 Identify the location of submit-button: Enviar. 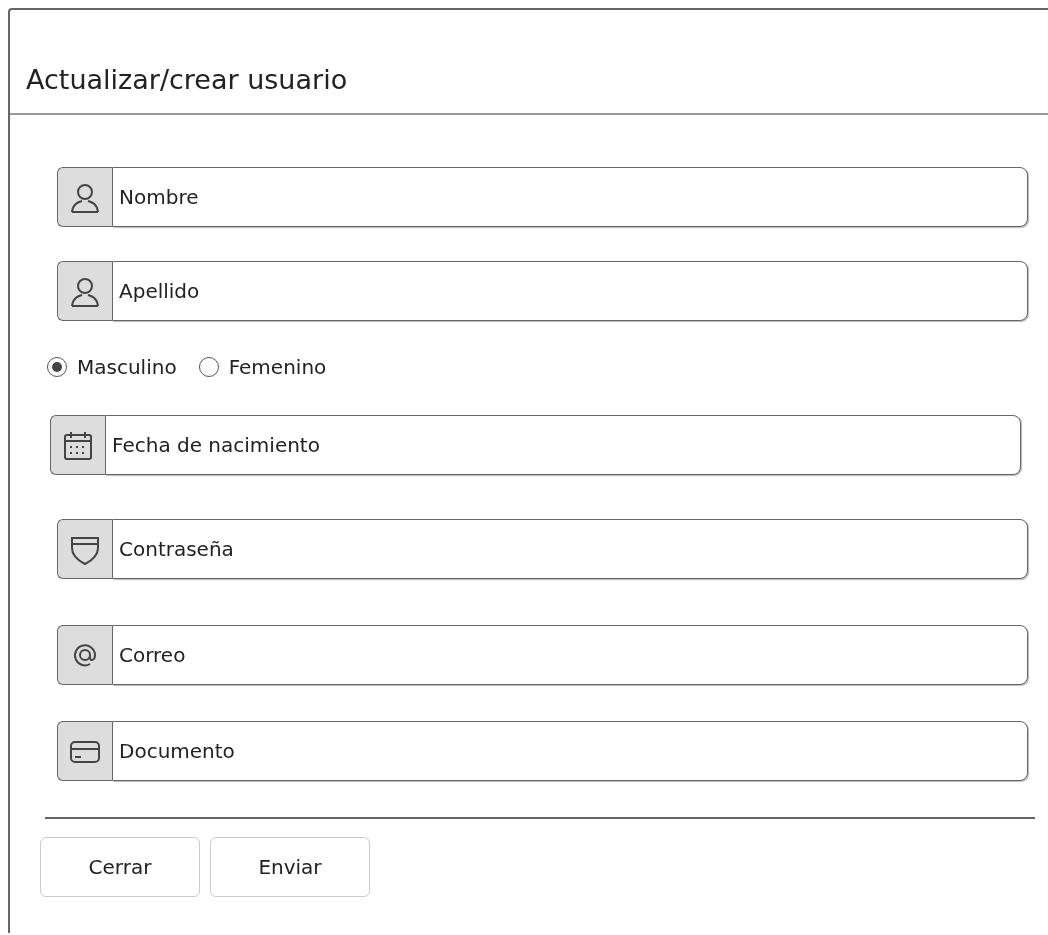
(290, 867).